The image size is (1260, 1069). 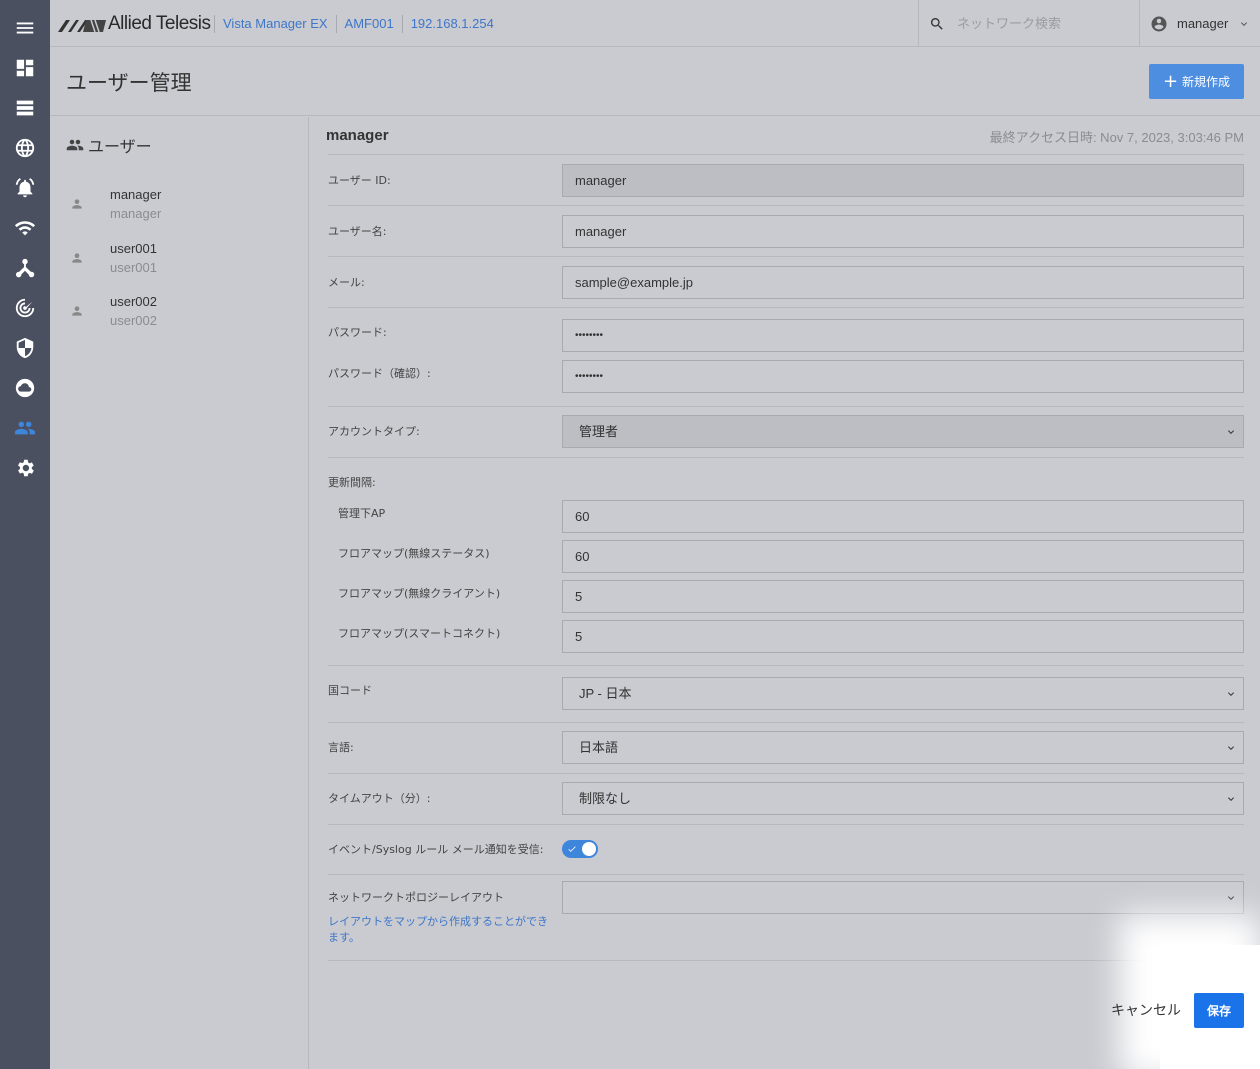 What do you see at coordinates (75, 145) in the screenshot?
I see `users-group-icon` at bounding box center [75, 145].